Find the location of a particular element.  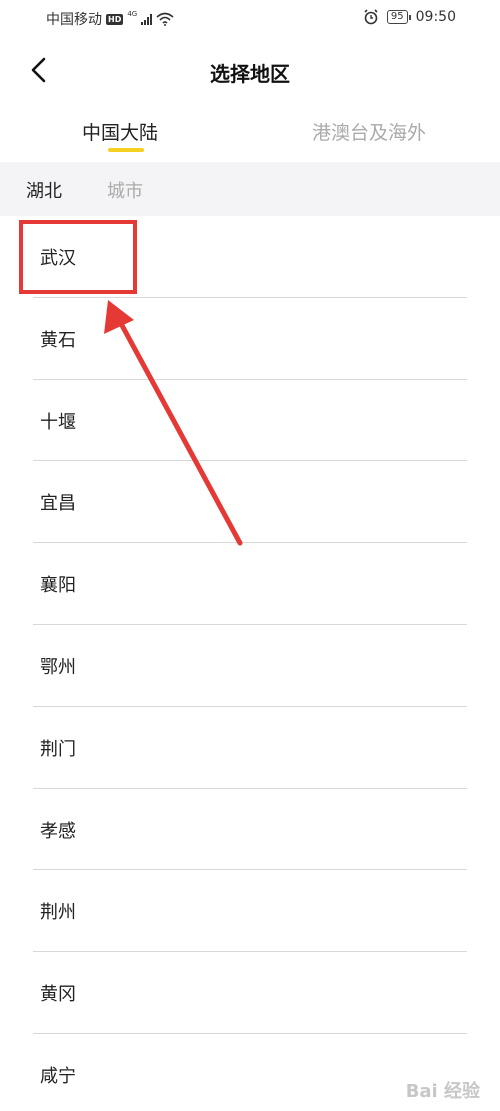

breadcrumb: 湖北 城市 is located at coordinates (250, 189).